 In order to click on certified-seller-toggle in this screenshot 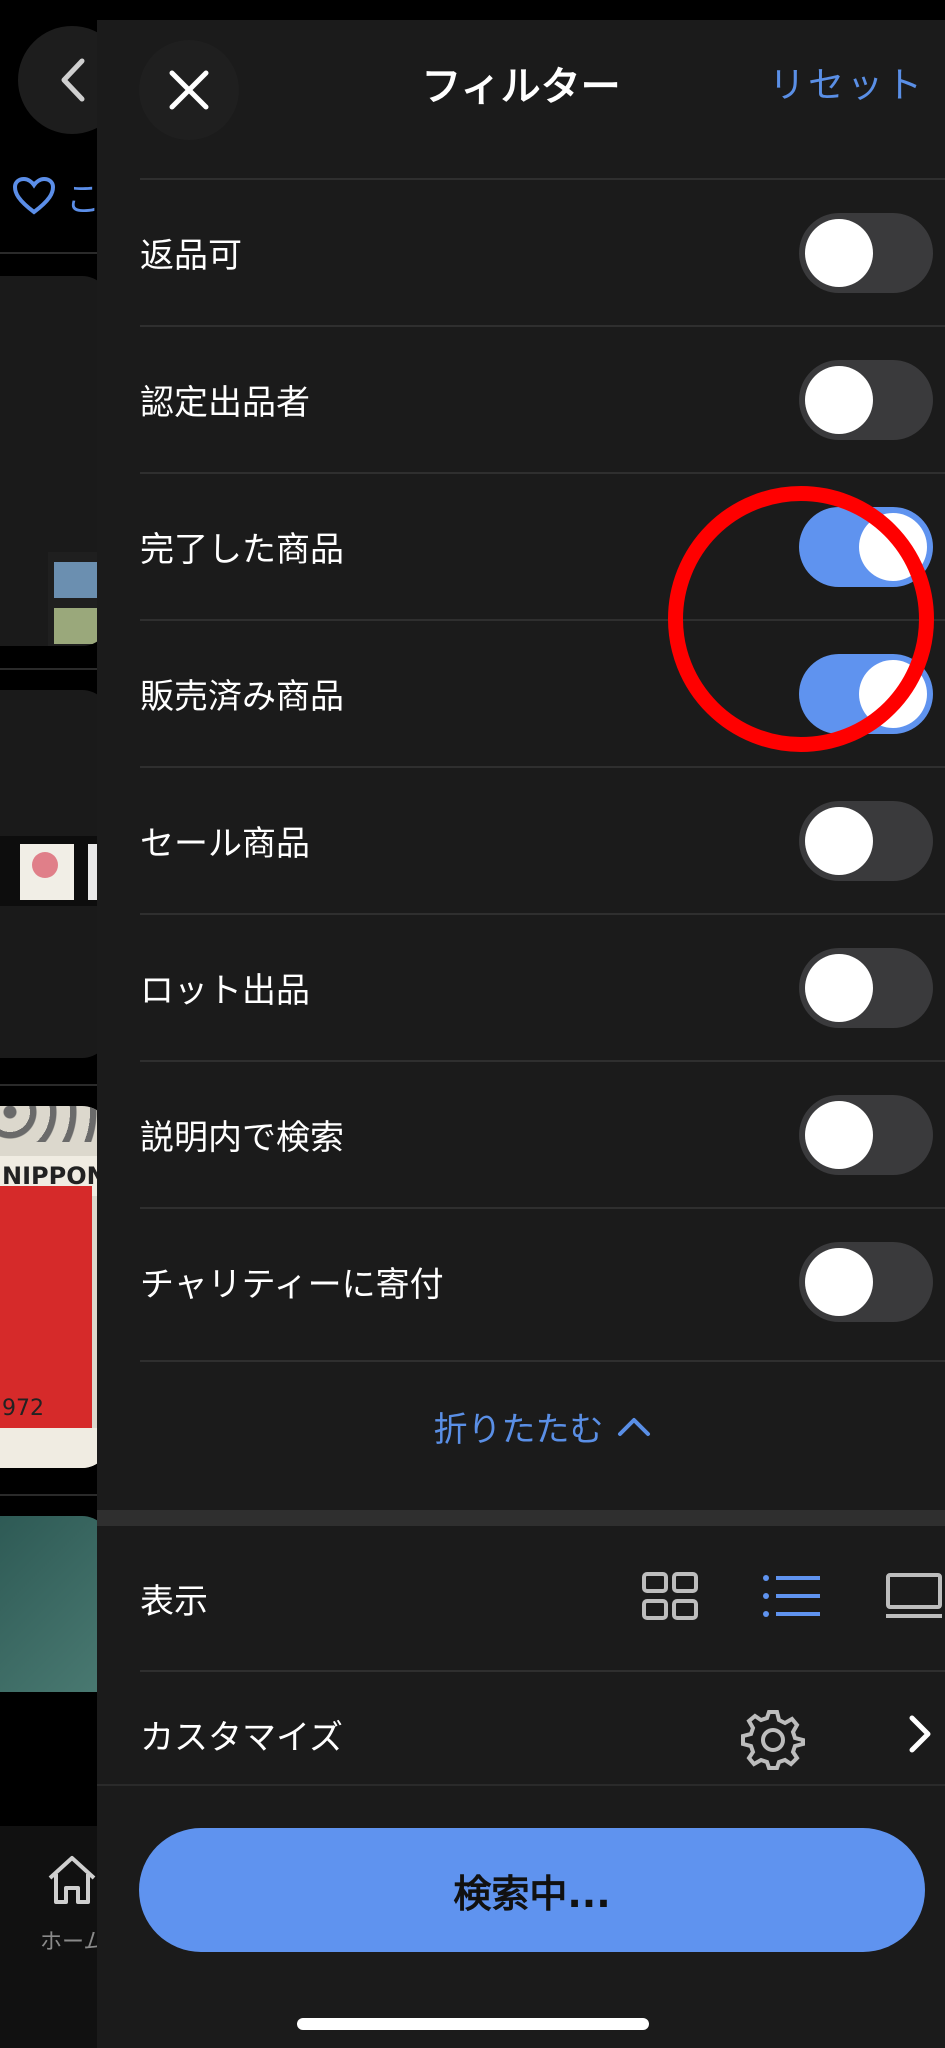, I will do `click(866, 400)`.